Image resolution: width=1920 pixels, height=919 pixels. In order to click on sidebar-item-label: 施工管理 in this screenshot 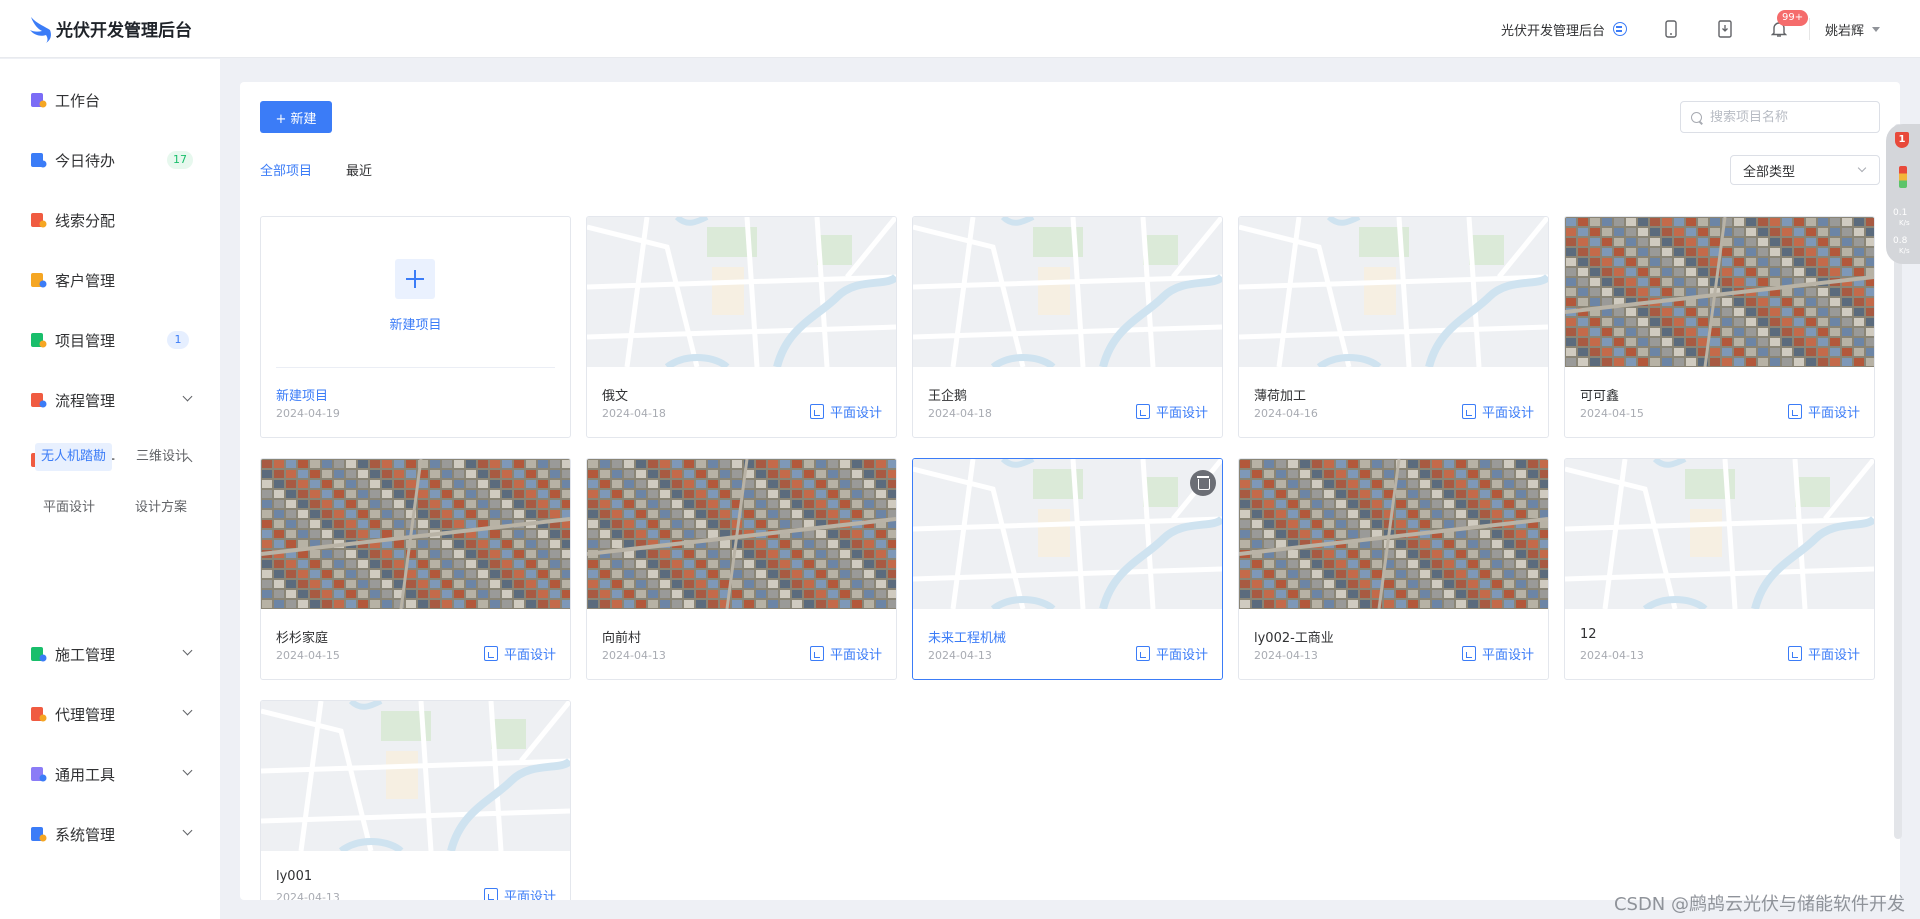, I will do `click(85, 654)`.